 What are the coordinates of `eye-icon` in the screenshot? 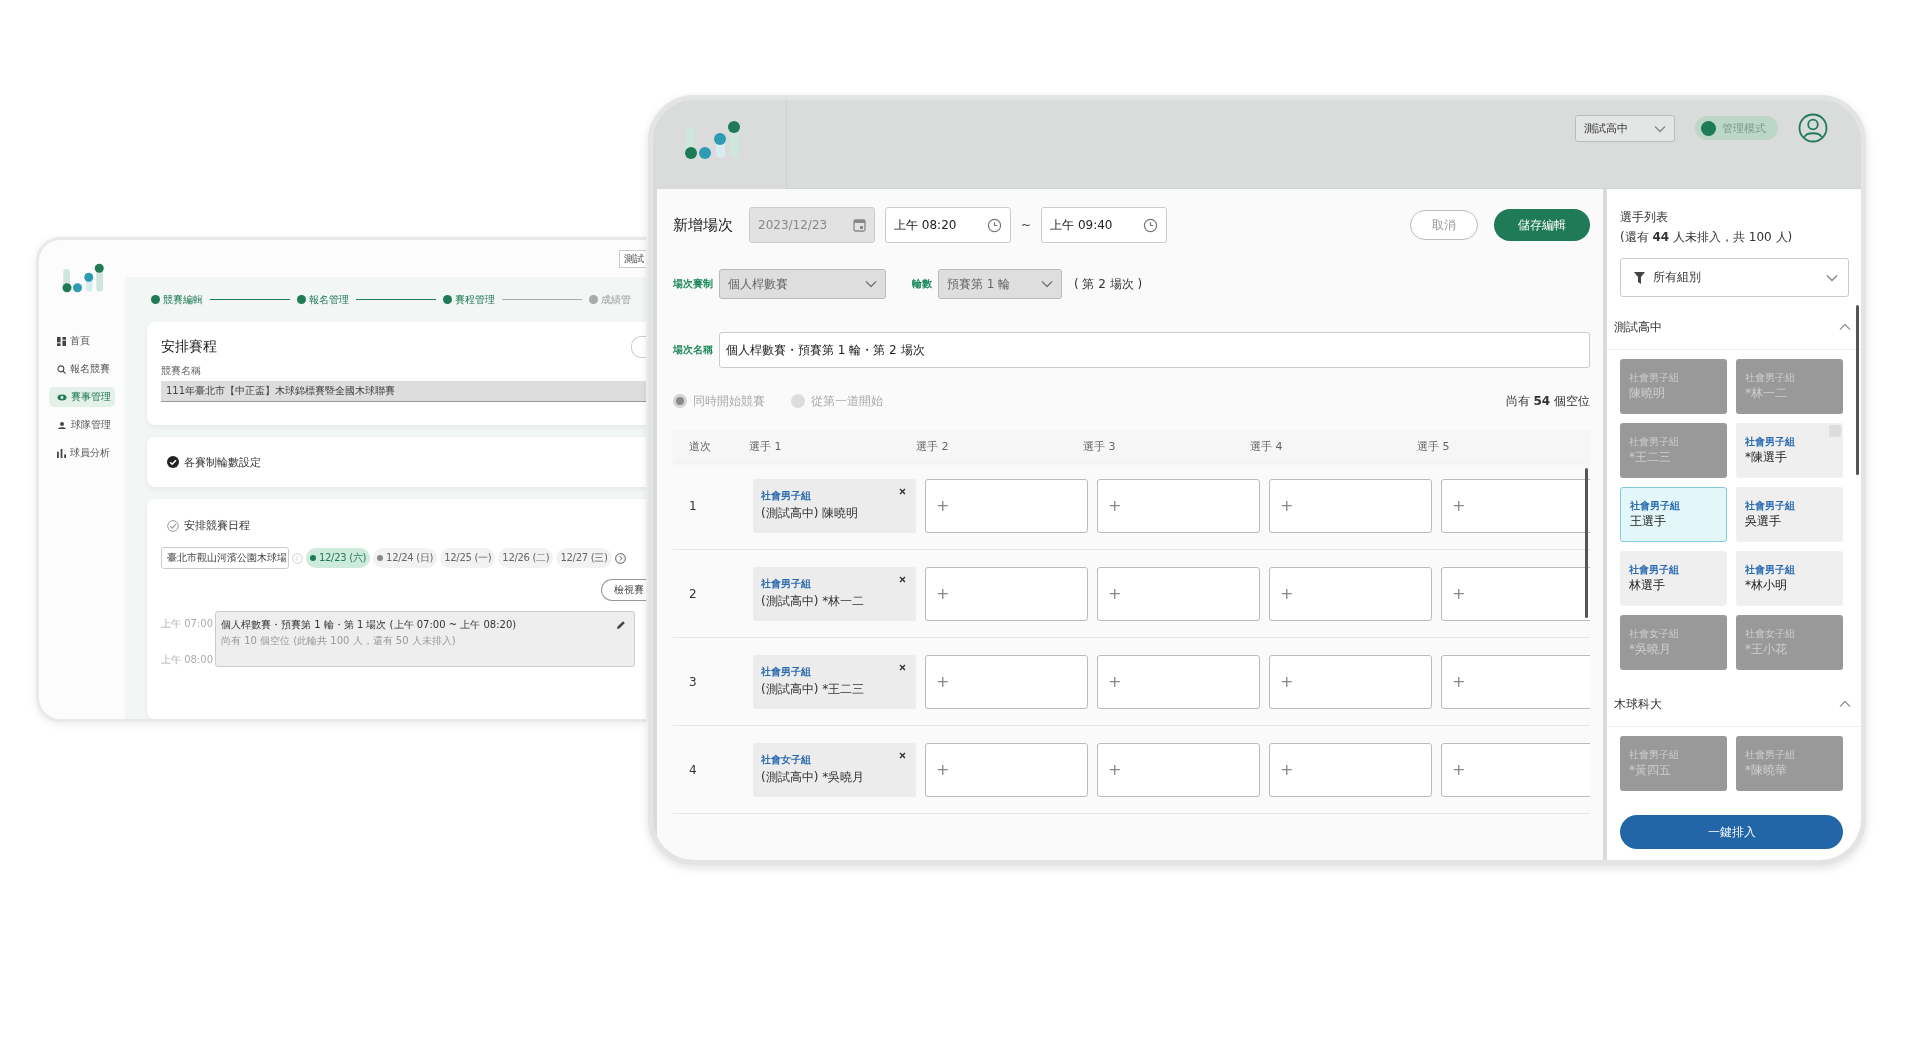 It's located at (62, 397).